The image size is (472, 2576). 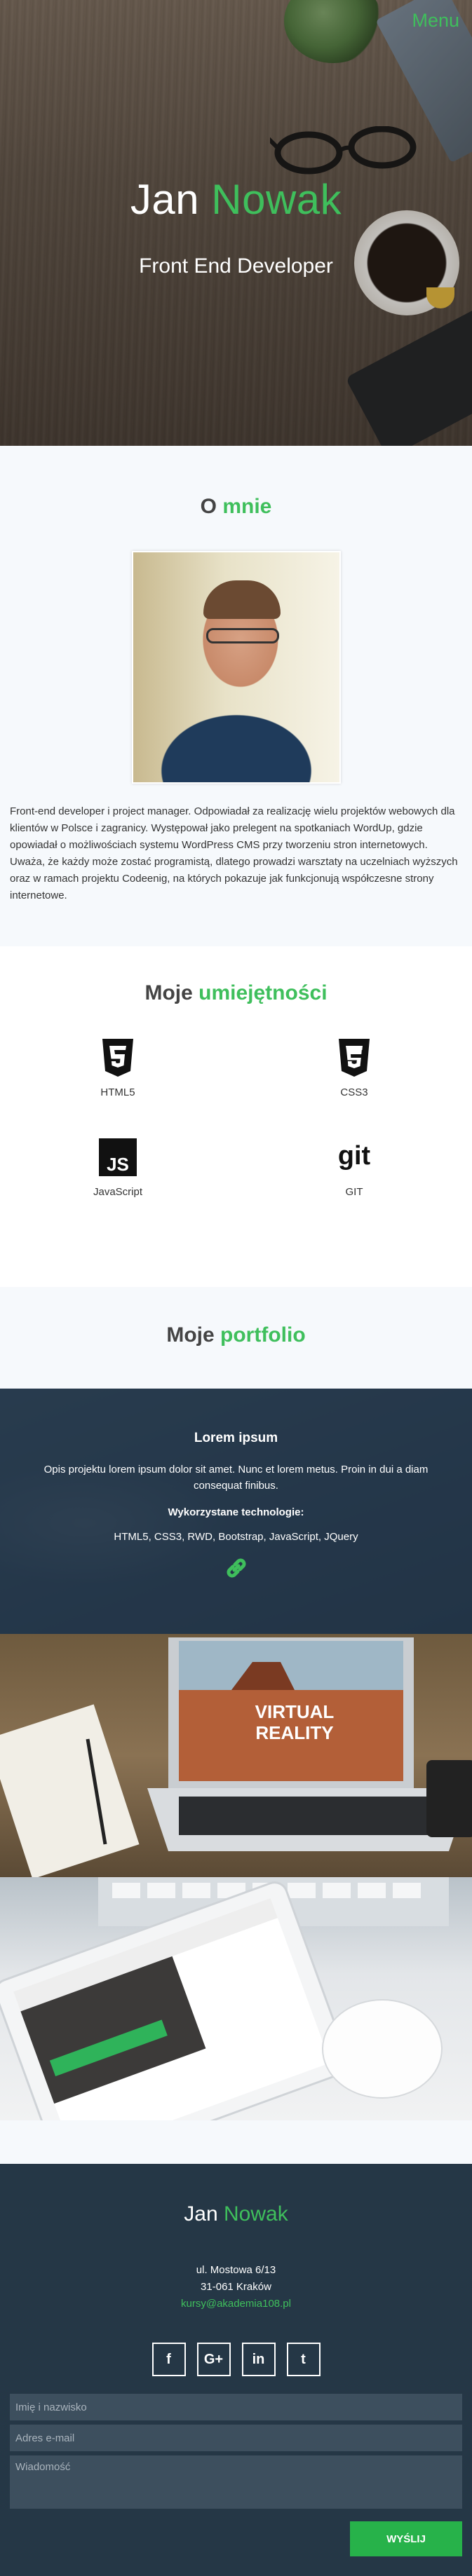 What do you see at coordinates (435, 21) in the screenshot?
I see `menu-button: Menu` at bounding box center [435, 21].